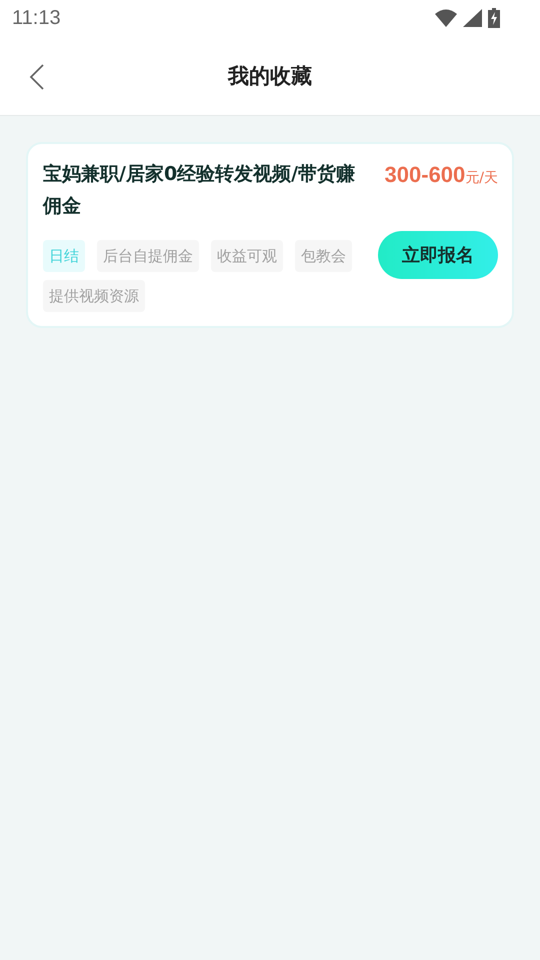 Image resolution: width=540 pixels, height=960 pixels. I want to click on salary: 300-600, so click(425, 175).